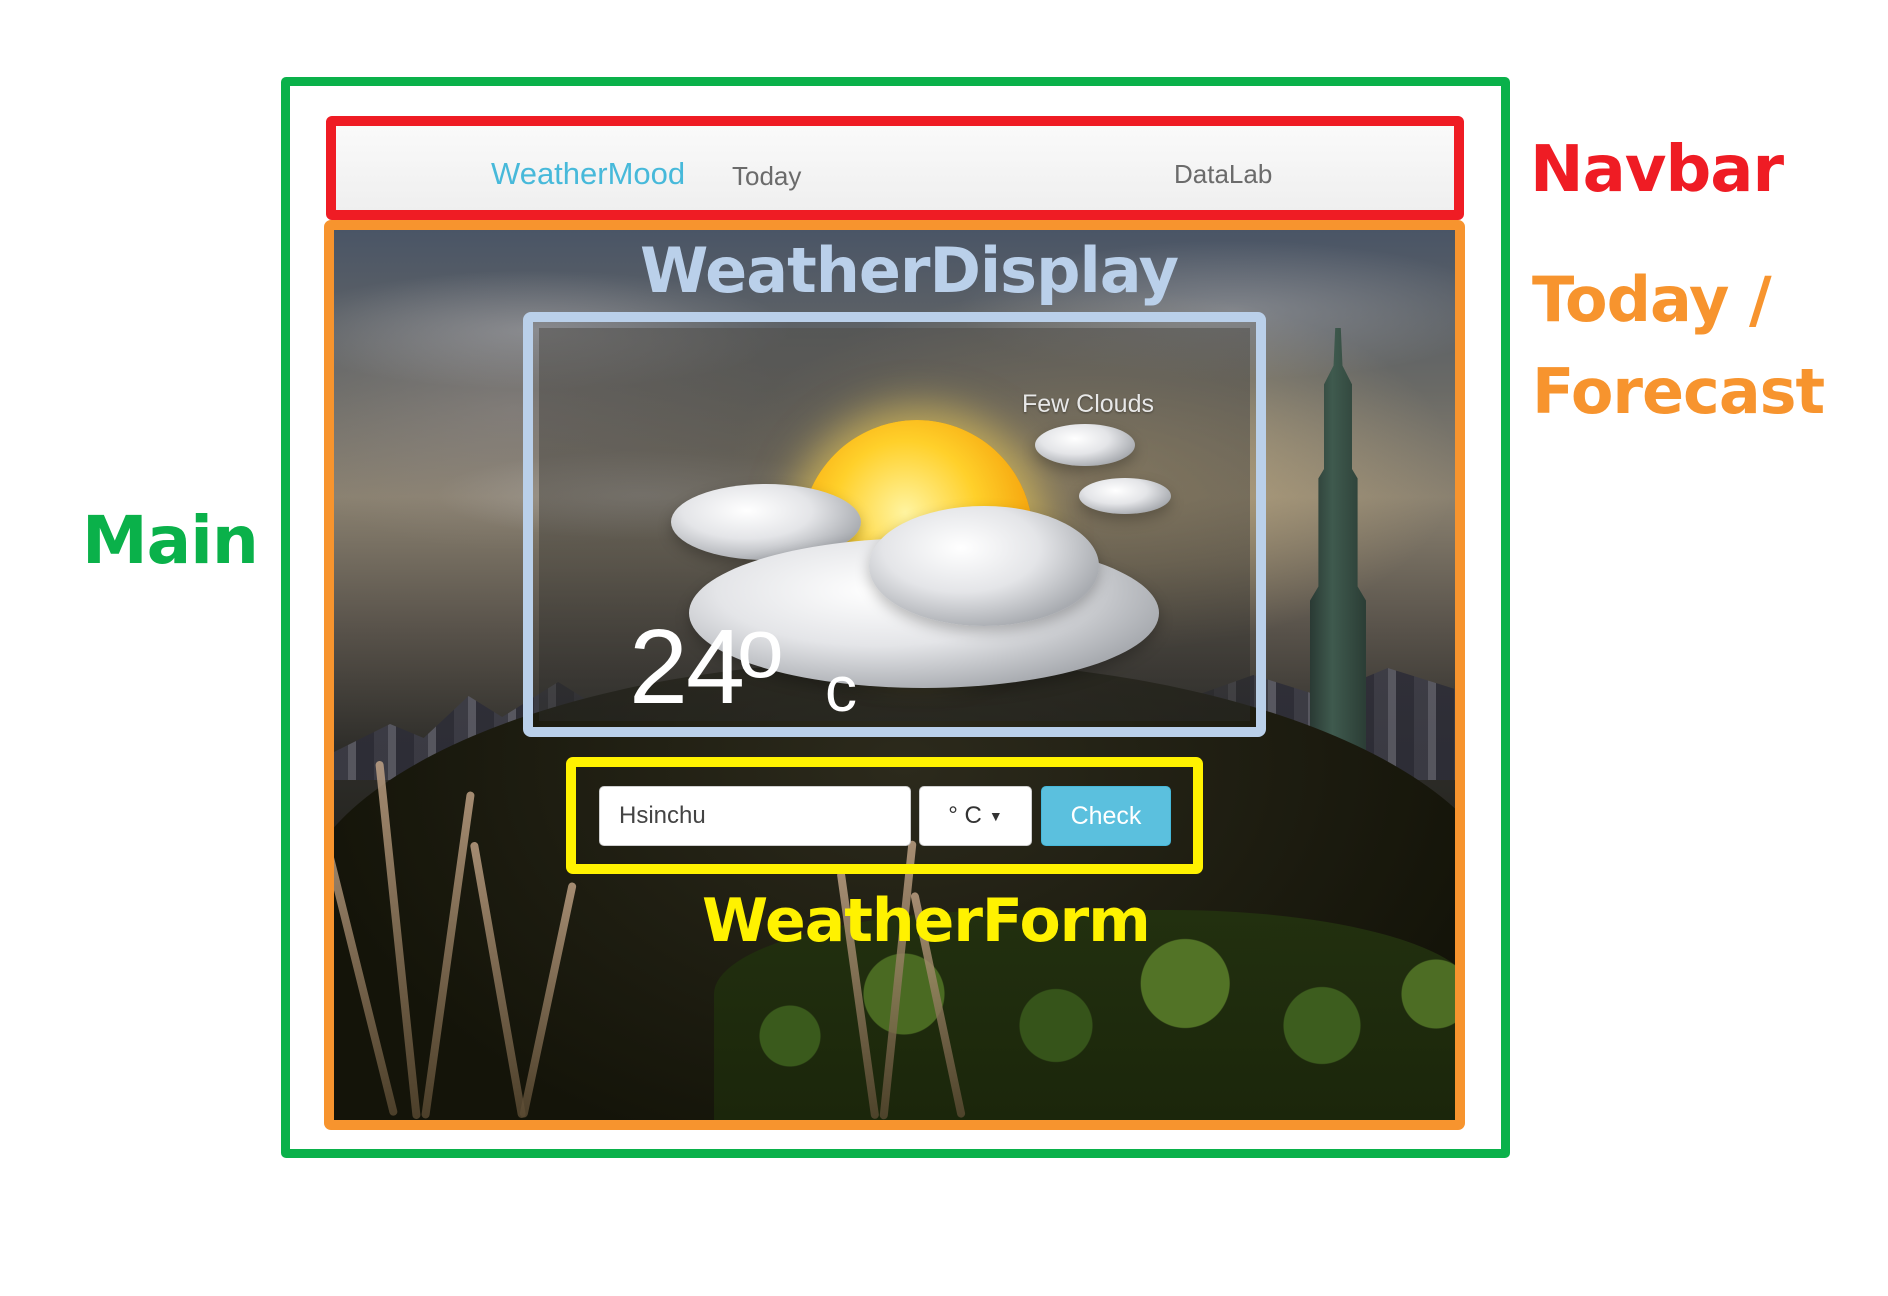  I want to click on main-annotation-label: Main, so click(170, 540).